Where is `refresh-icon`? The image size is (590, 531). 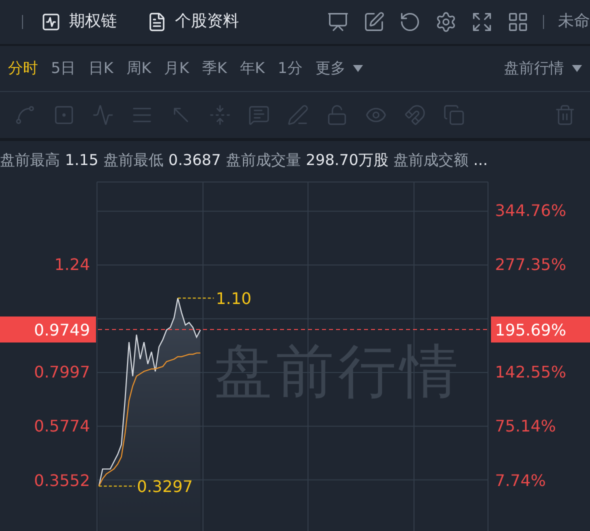
refresh-icon is located at coordinates (410, 21).